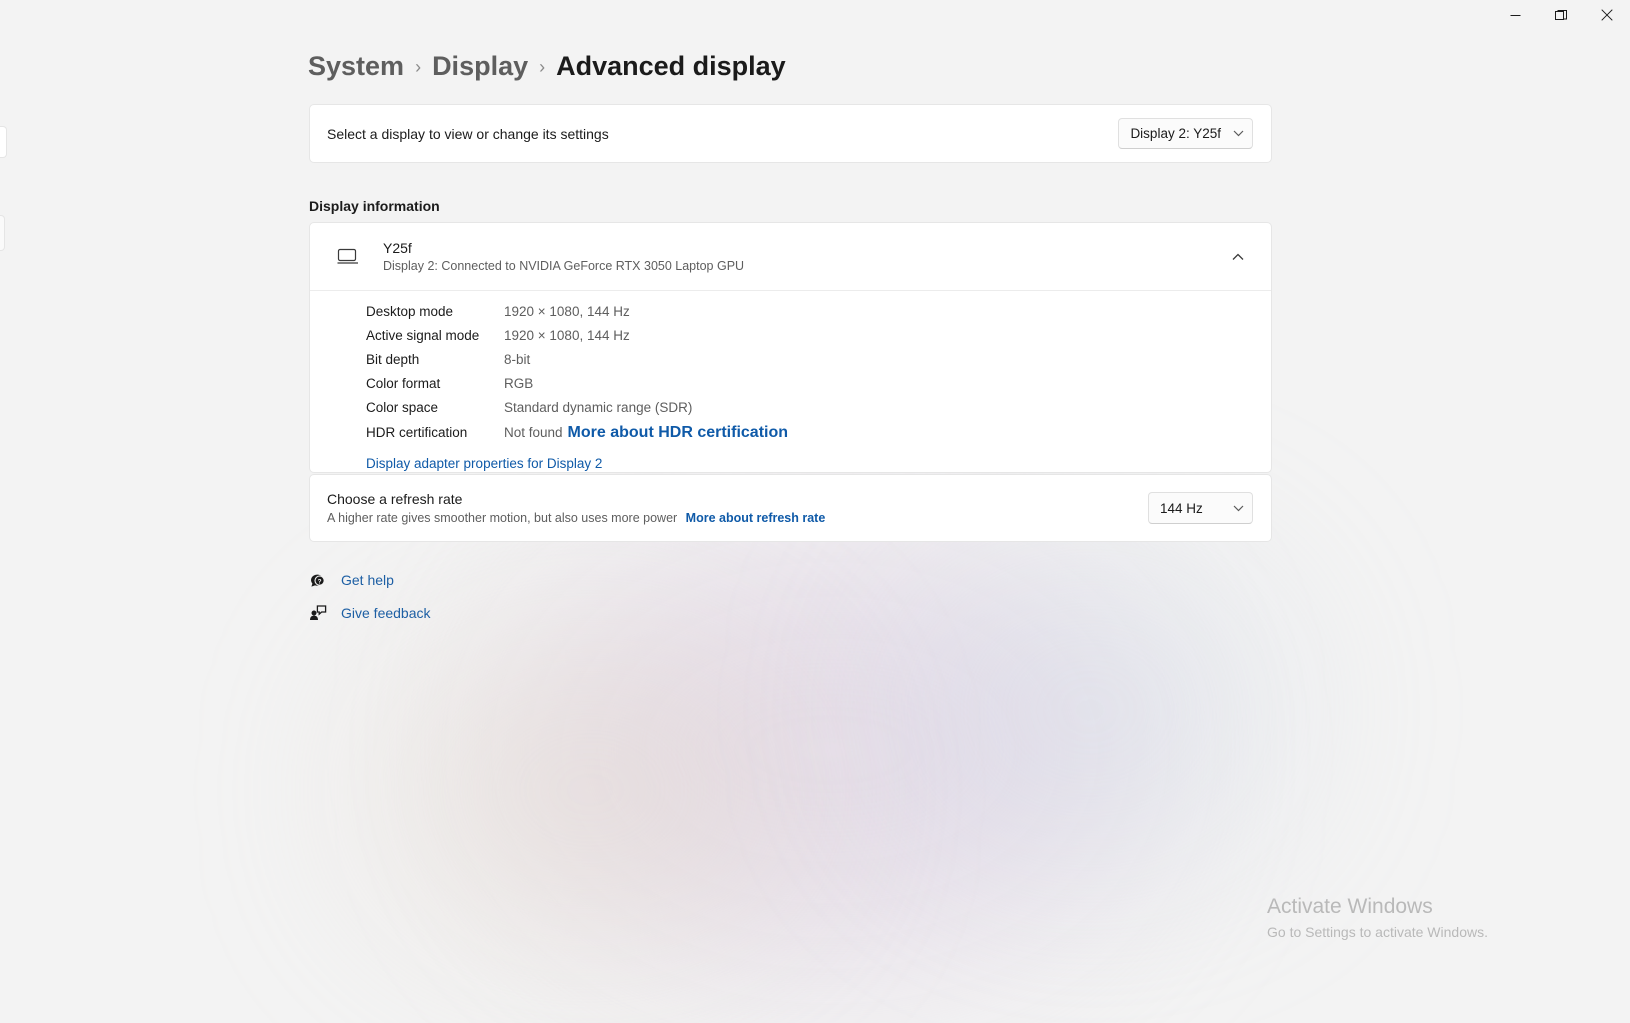  I want to click on detail-key: Color space, so click(402, 407).